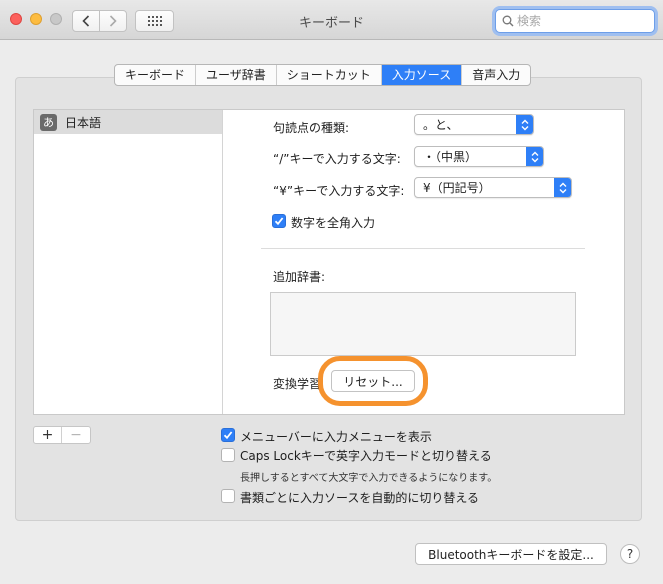 This screenshot has width=663, height=584. I want to click on punctuation-popup: 。と、, so click(474, 124).